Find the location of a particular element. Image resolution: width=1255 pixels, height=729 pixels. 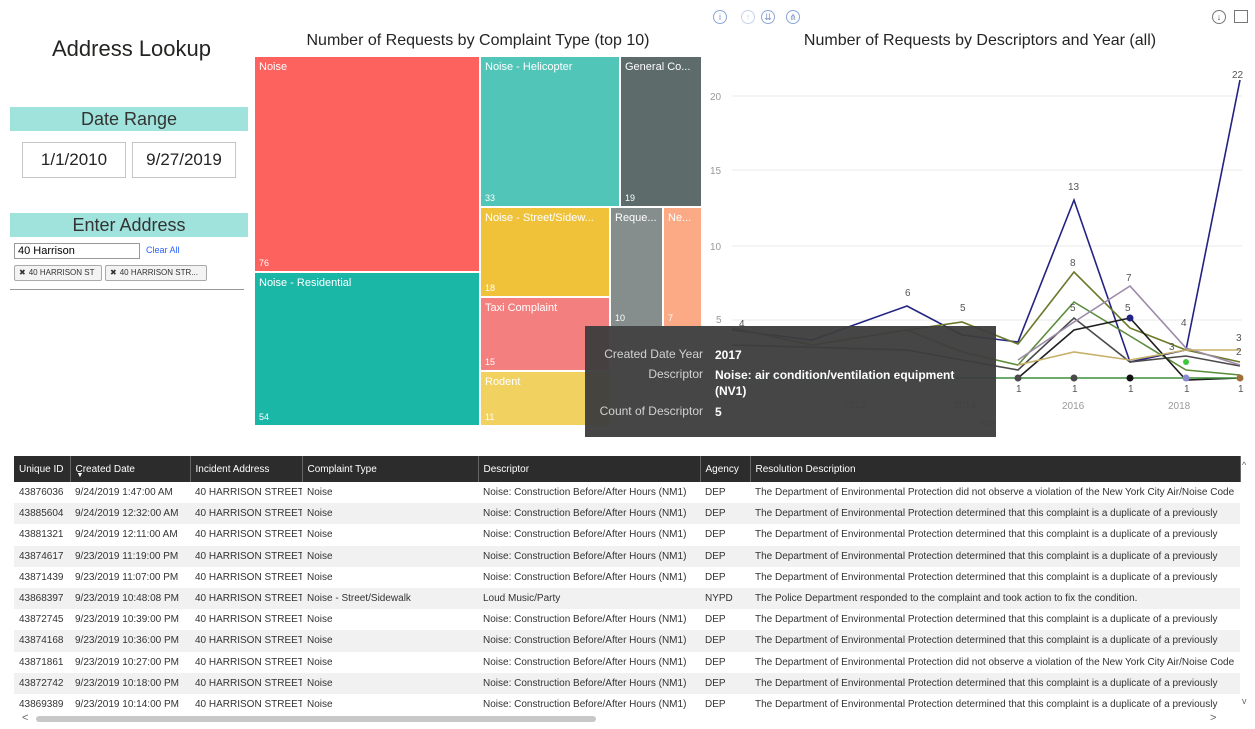

table-cell: 9/24/2019 12:32:00 AM is located at coordinates (130, 514).